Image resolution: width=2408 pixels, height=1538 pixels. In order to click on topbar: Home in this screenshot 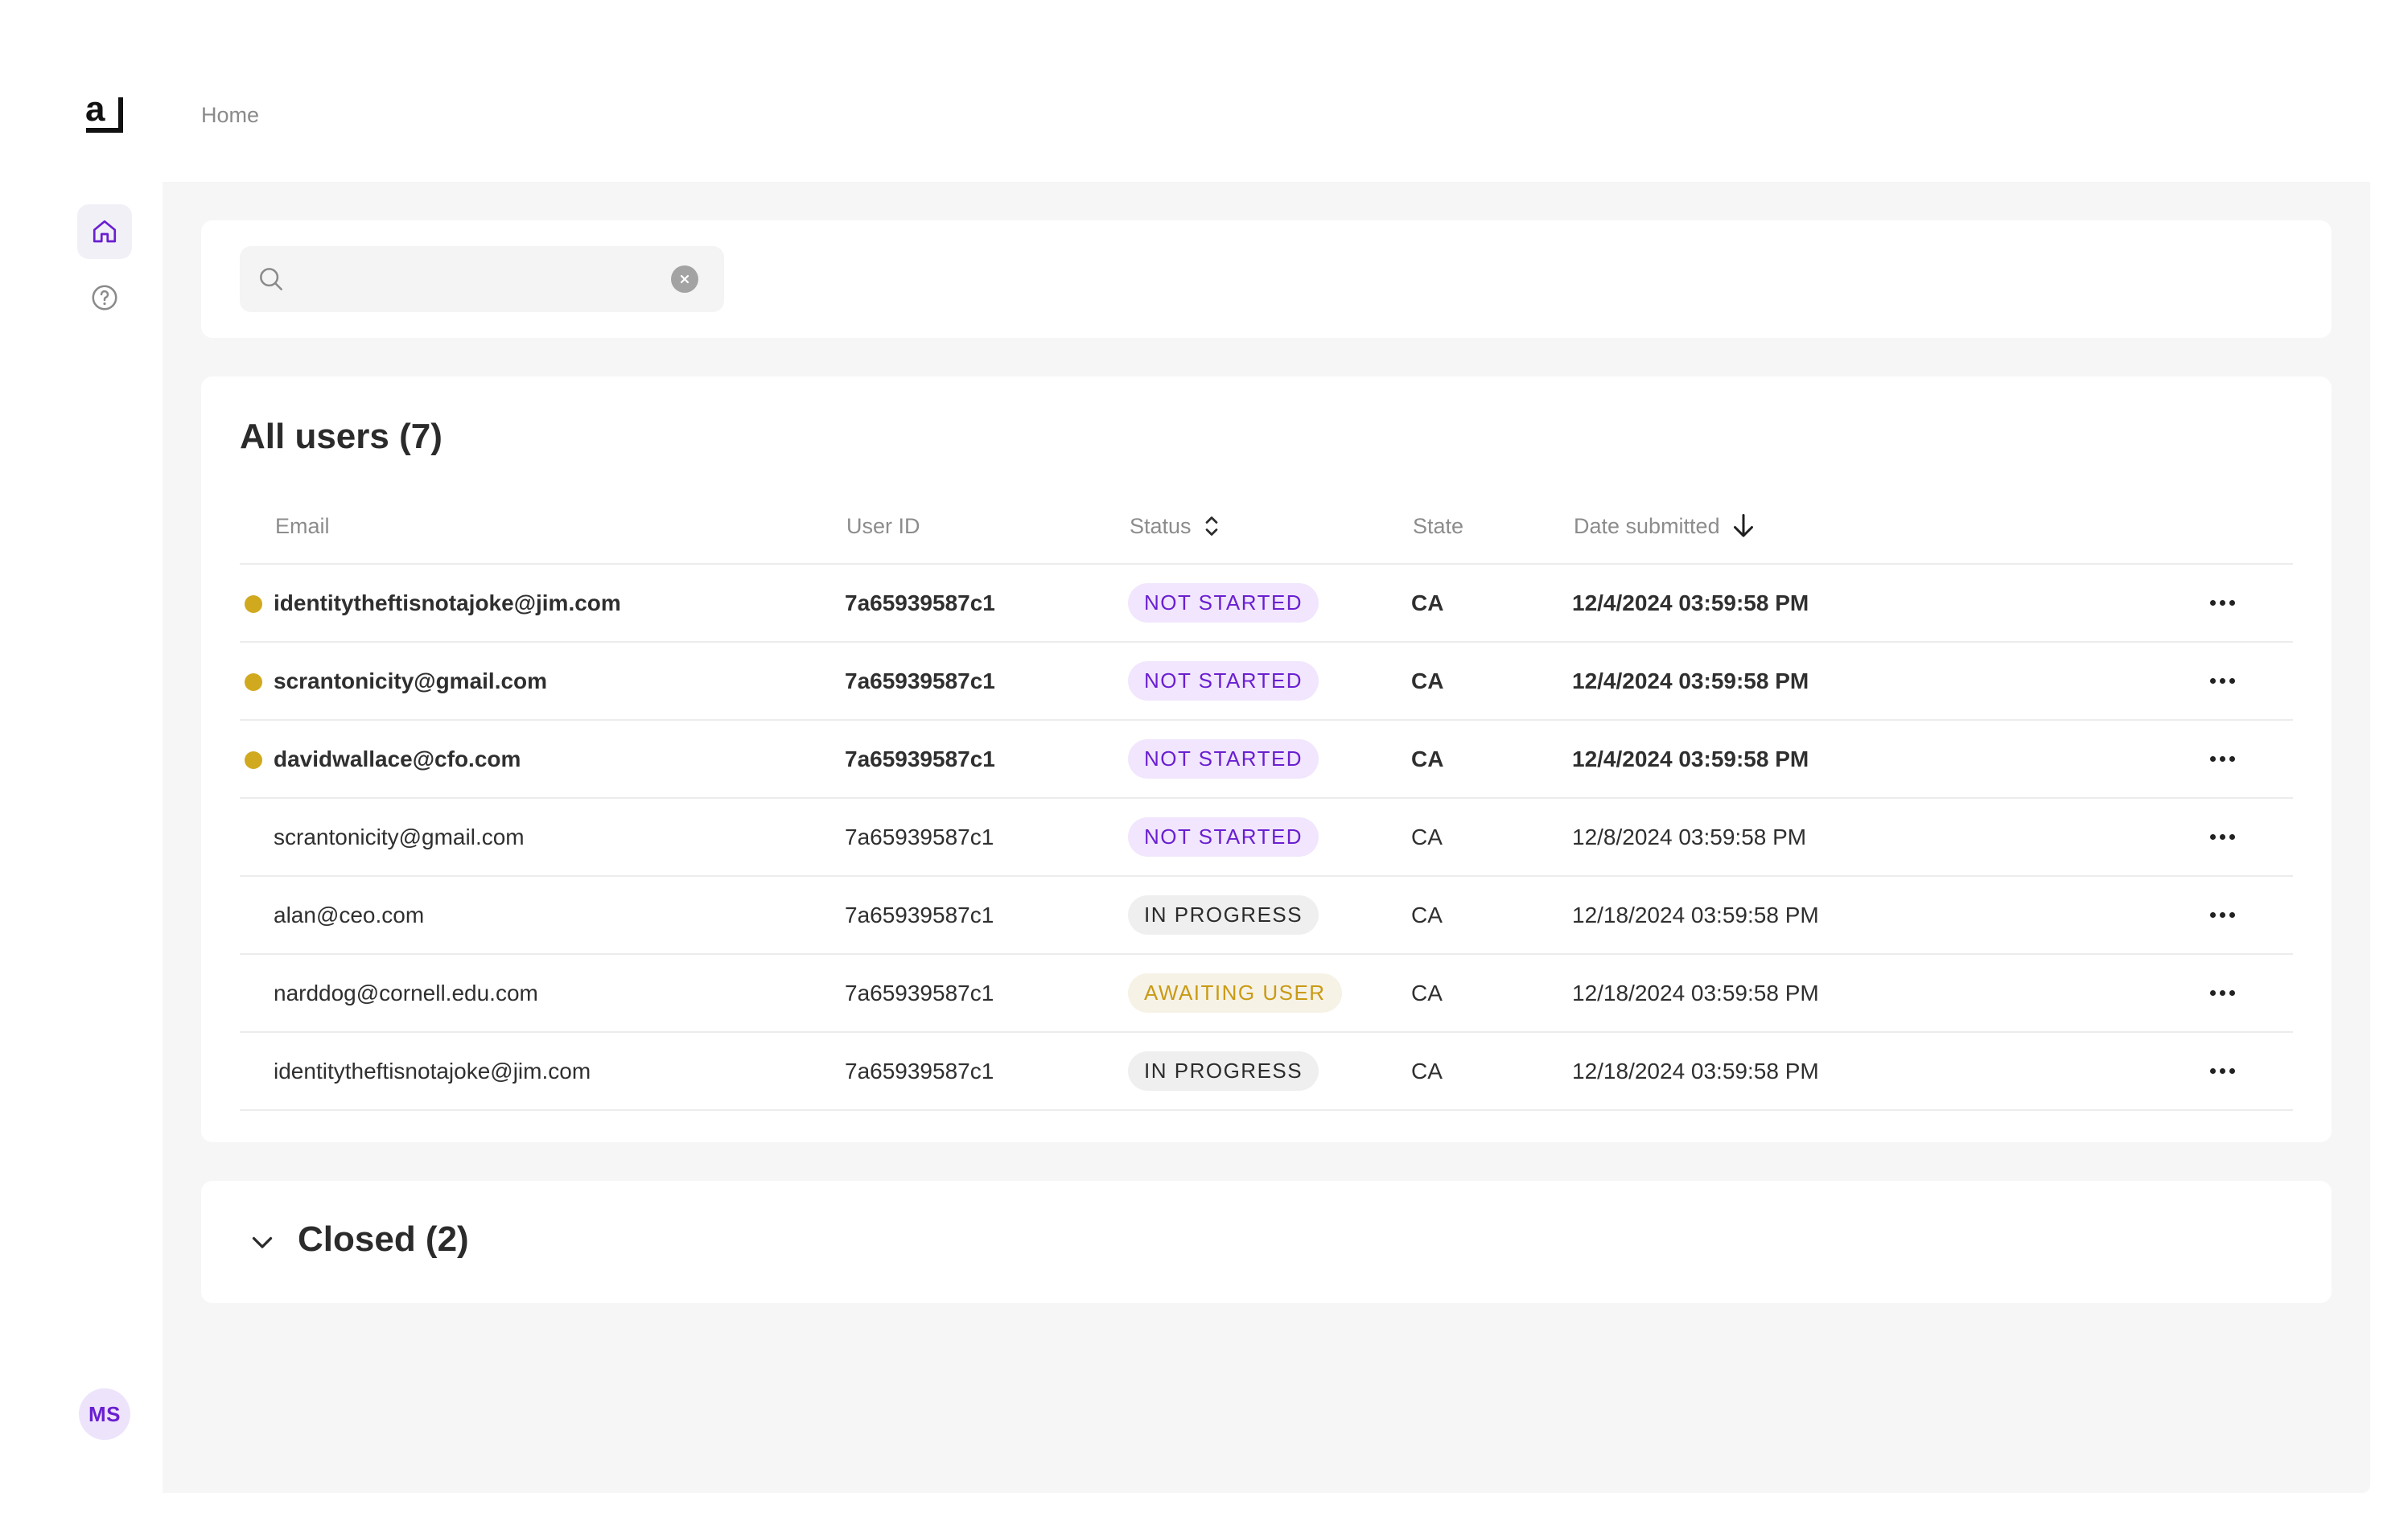, I will do `click(1266, 111)`.